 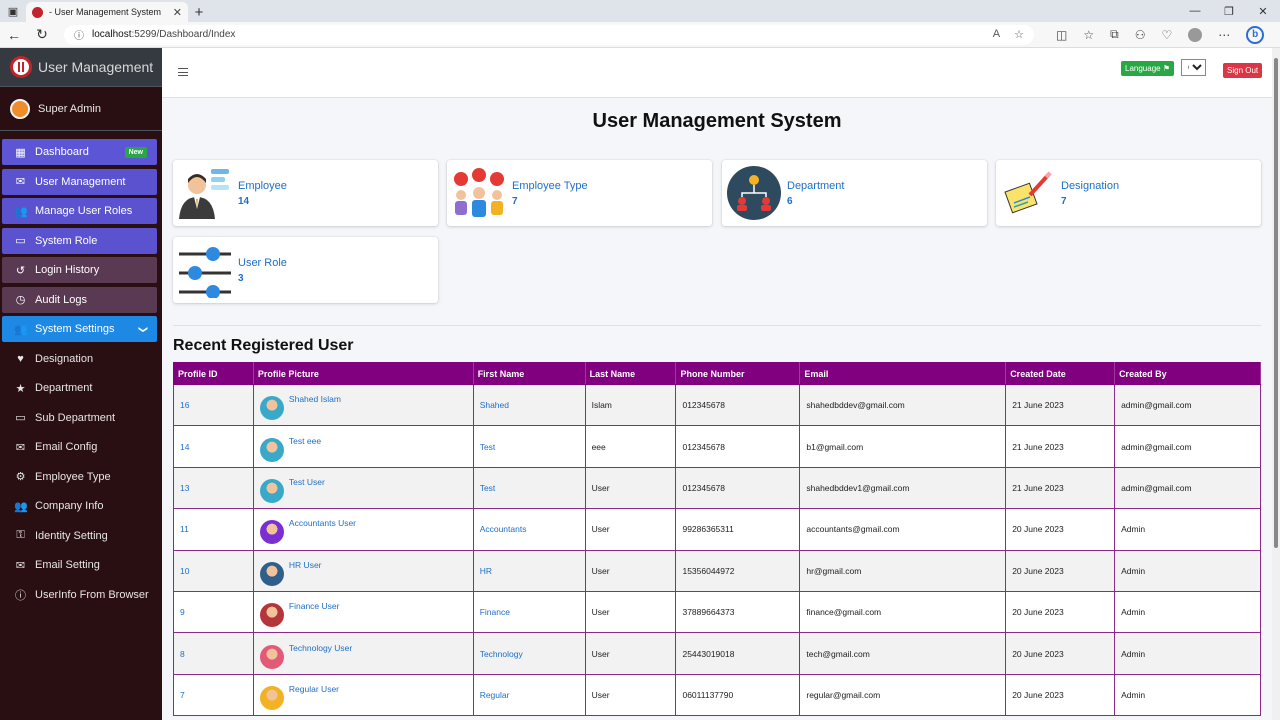 What do you see at coordinates (79, 418) in the screenshot?
I see `sidebar-item-sub-department: ▭ Sub Department` at bounding box center [79, 418].